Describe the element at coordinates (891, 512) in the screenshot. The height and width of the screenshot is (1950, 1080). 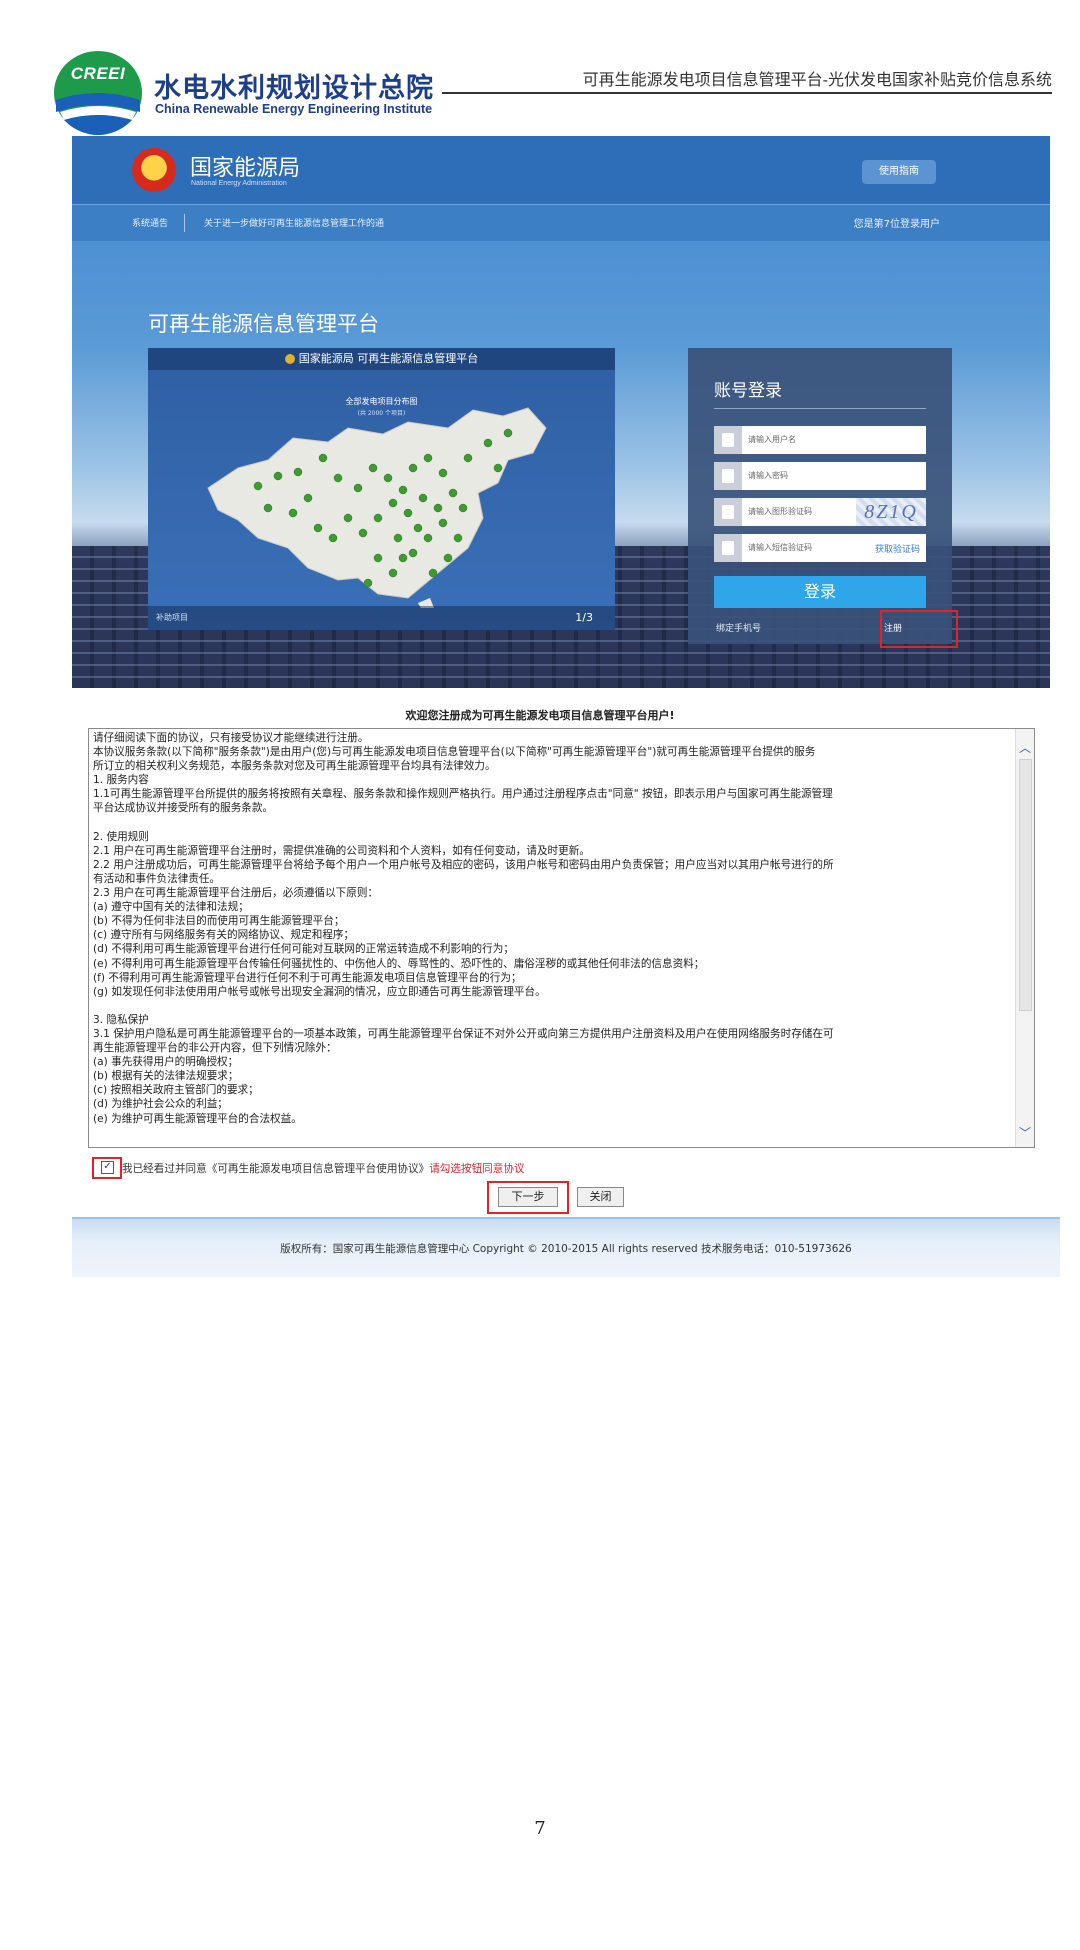
I see `captcha-image: 8Z1Q` at that location.